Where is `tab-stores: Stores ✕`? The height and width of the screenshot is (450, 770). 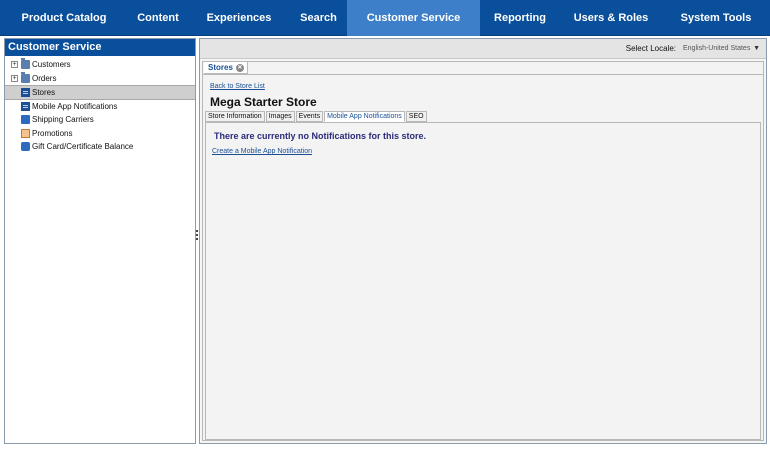 tab-stores: Stores ✕ is located at coordinates (226, 68).